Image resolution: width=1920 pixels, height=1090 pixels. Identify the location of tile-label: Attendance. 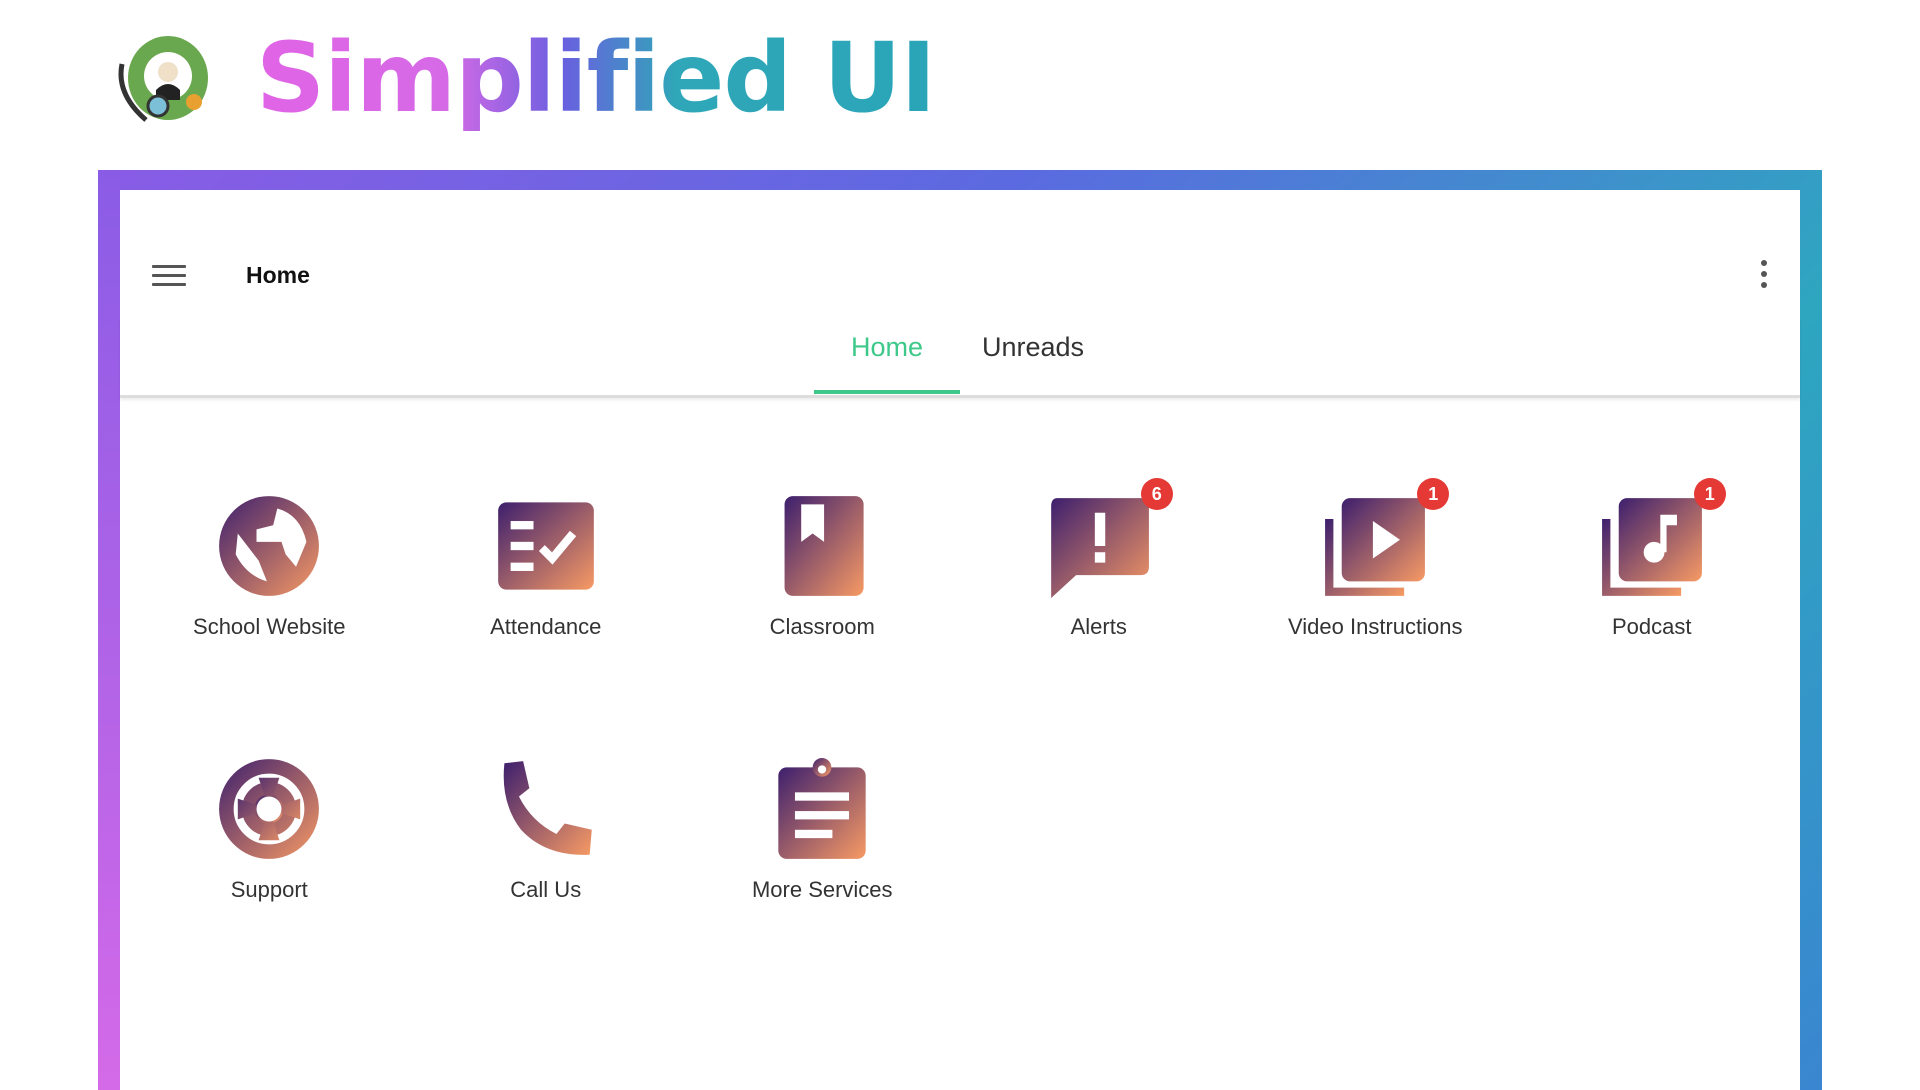
(546, 626).